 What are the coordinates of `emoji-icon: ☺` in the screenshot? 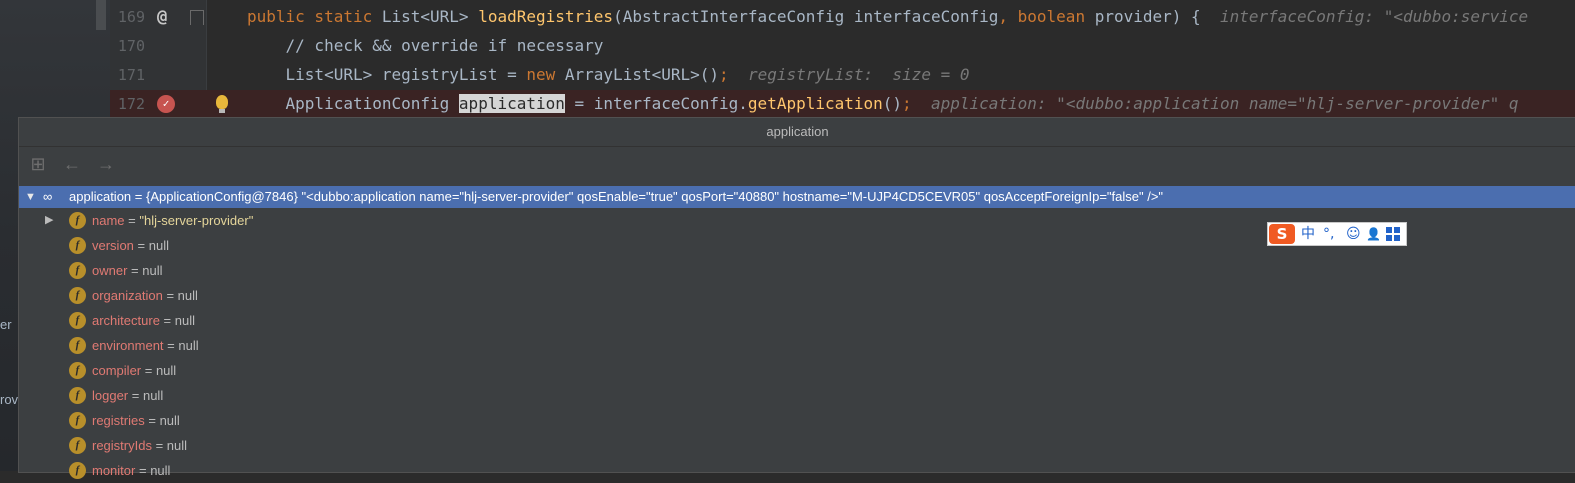 It's located at (1353, 234).